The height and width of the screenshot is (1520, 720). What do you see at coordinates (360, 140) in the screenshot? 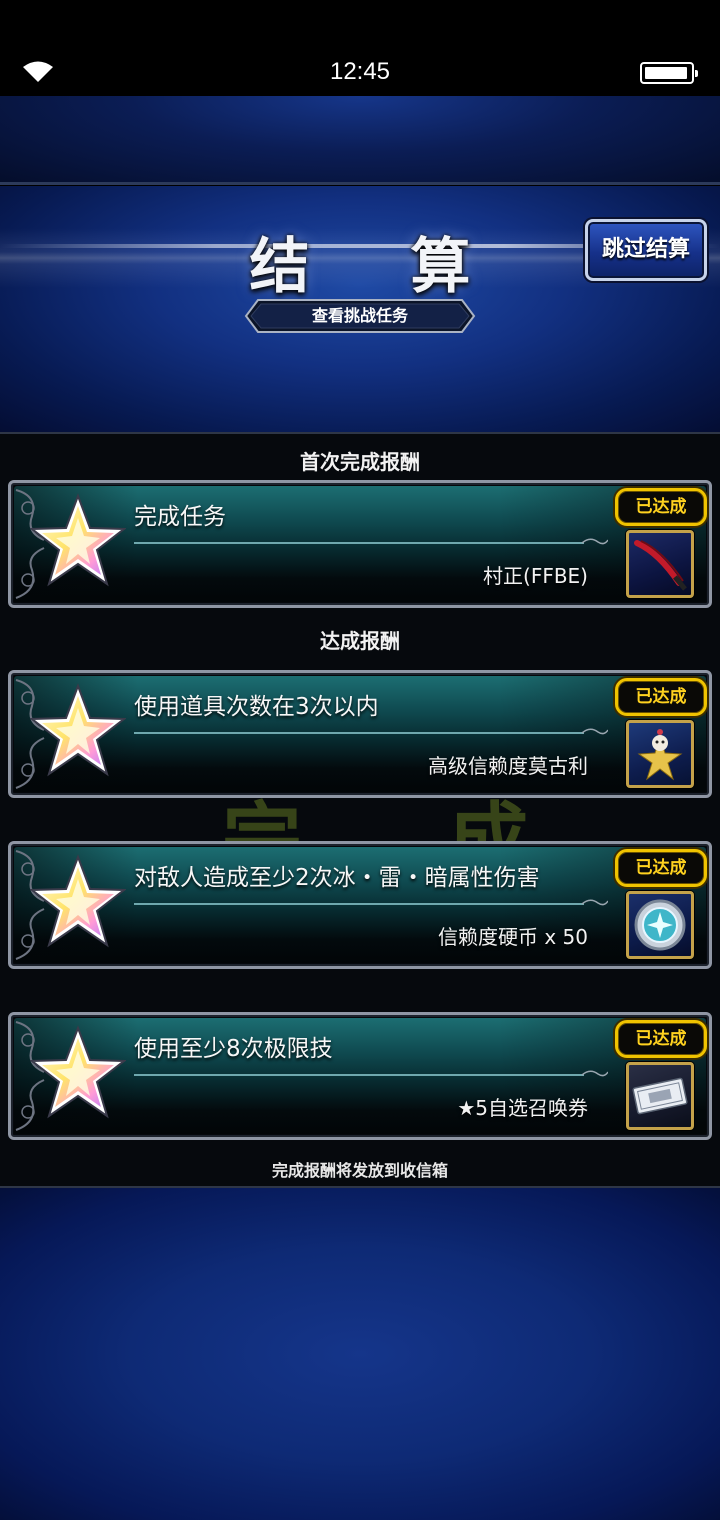
I see `top-background` at bounding box center [360, 140].